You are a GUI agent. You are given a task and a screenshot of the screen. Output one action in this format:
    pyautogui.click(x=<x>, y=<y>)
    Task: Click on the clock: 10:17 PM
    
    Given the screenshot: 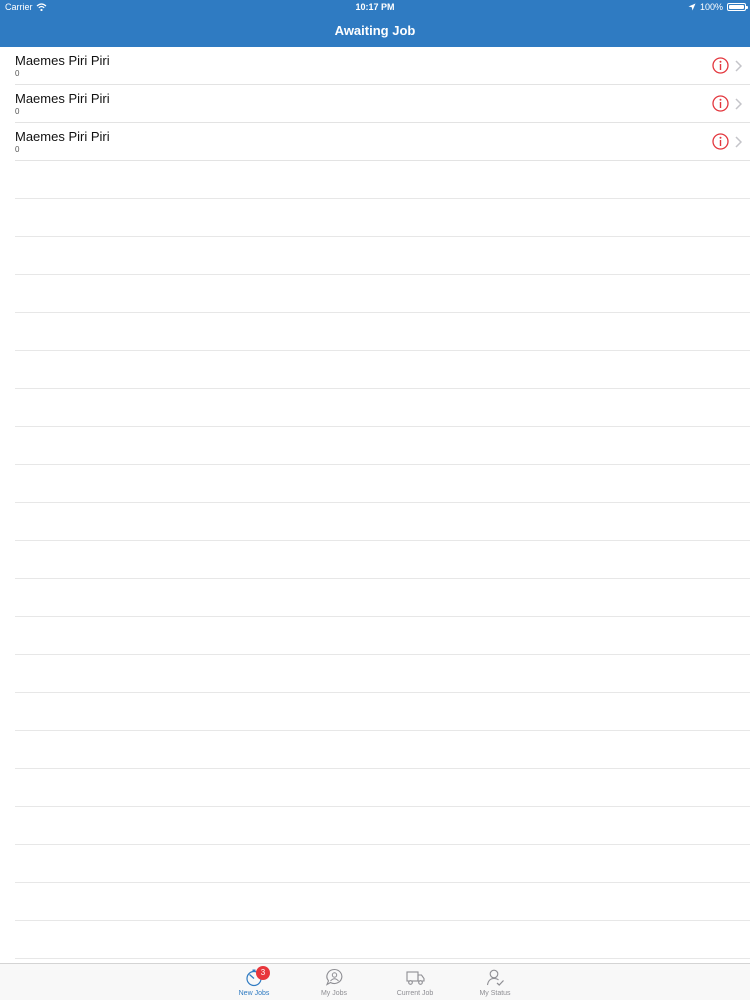 What is the action you would take?
    pyautogui.click(x=375, y=7)
    